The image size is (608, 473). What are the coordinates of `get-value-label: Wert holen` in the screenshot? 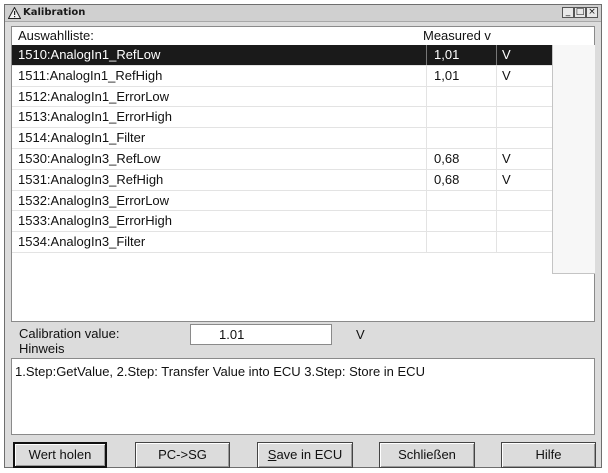 It's located at (60, 454).